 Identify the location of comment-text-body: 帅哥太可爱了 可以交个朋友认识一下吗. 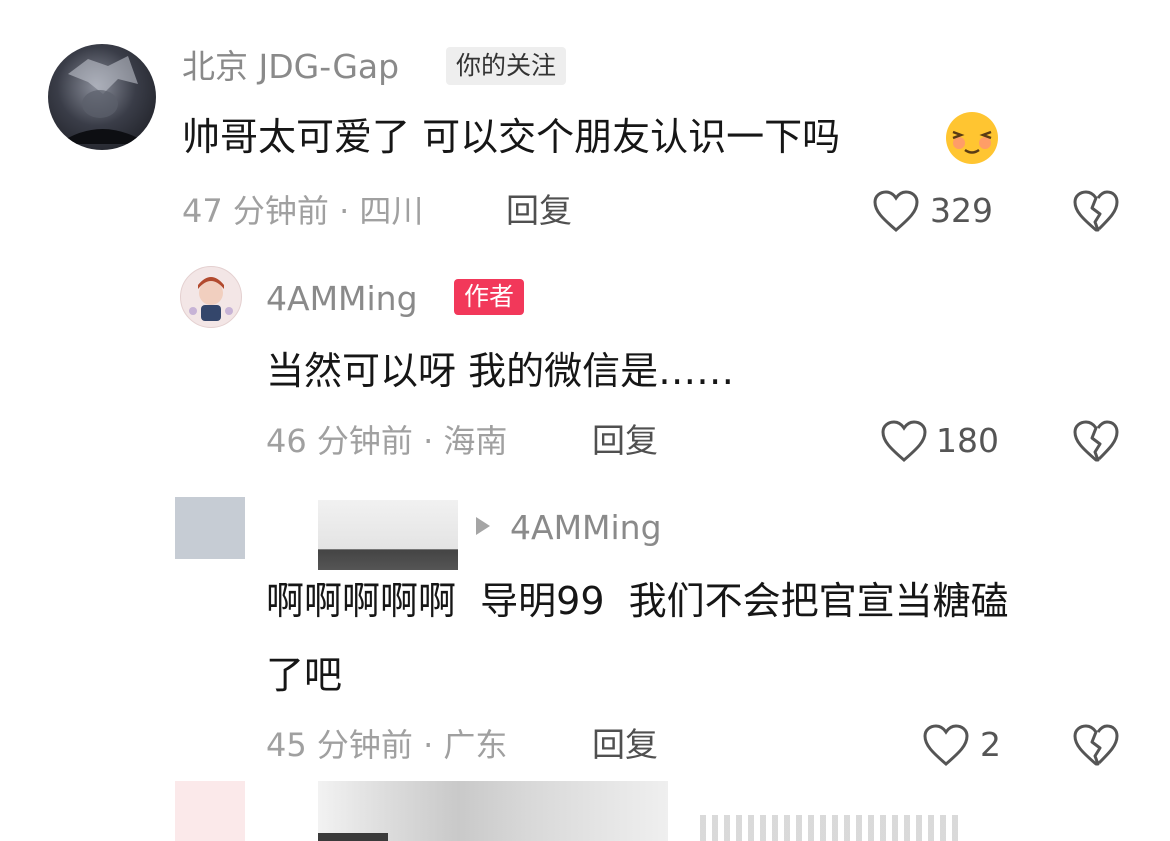
(511, 137).